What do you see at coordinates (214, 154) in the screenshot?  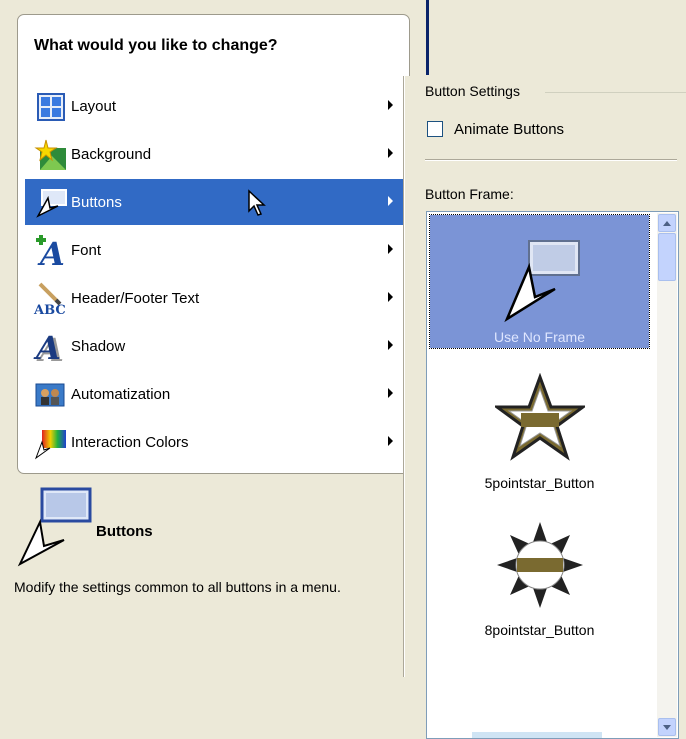 I see `menu-item-background: Background` at bounding box center [214, 154].